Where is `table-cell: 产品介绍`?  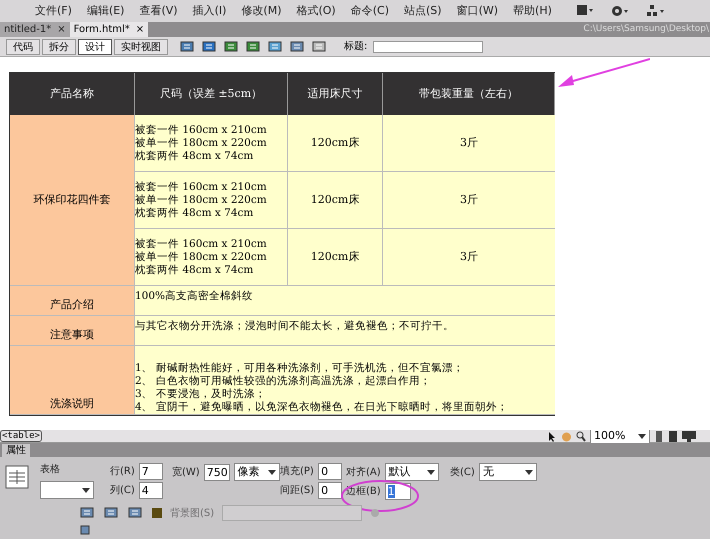
table-cell: 产品介绍 is located at coordinates (72, 301).